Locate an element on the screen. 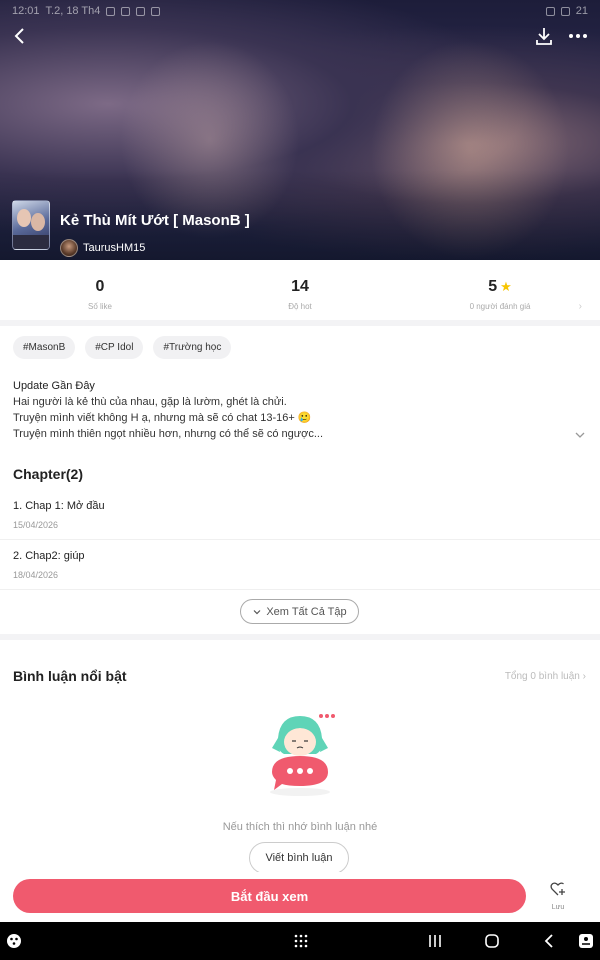 The image size is (600, 960). chapter-date: 18/04/2026 is located at coordinates (36, 575).